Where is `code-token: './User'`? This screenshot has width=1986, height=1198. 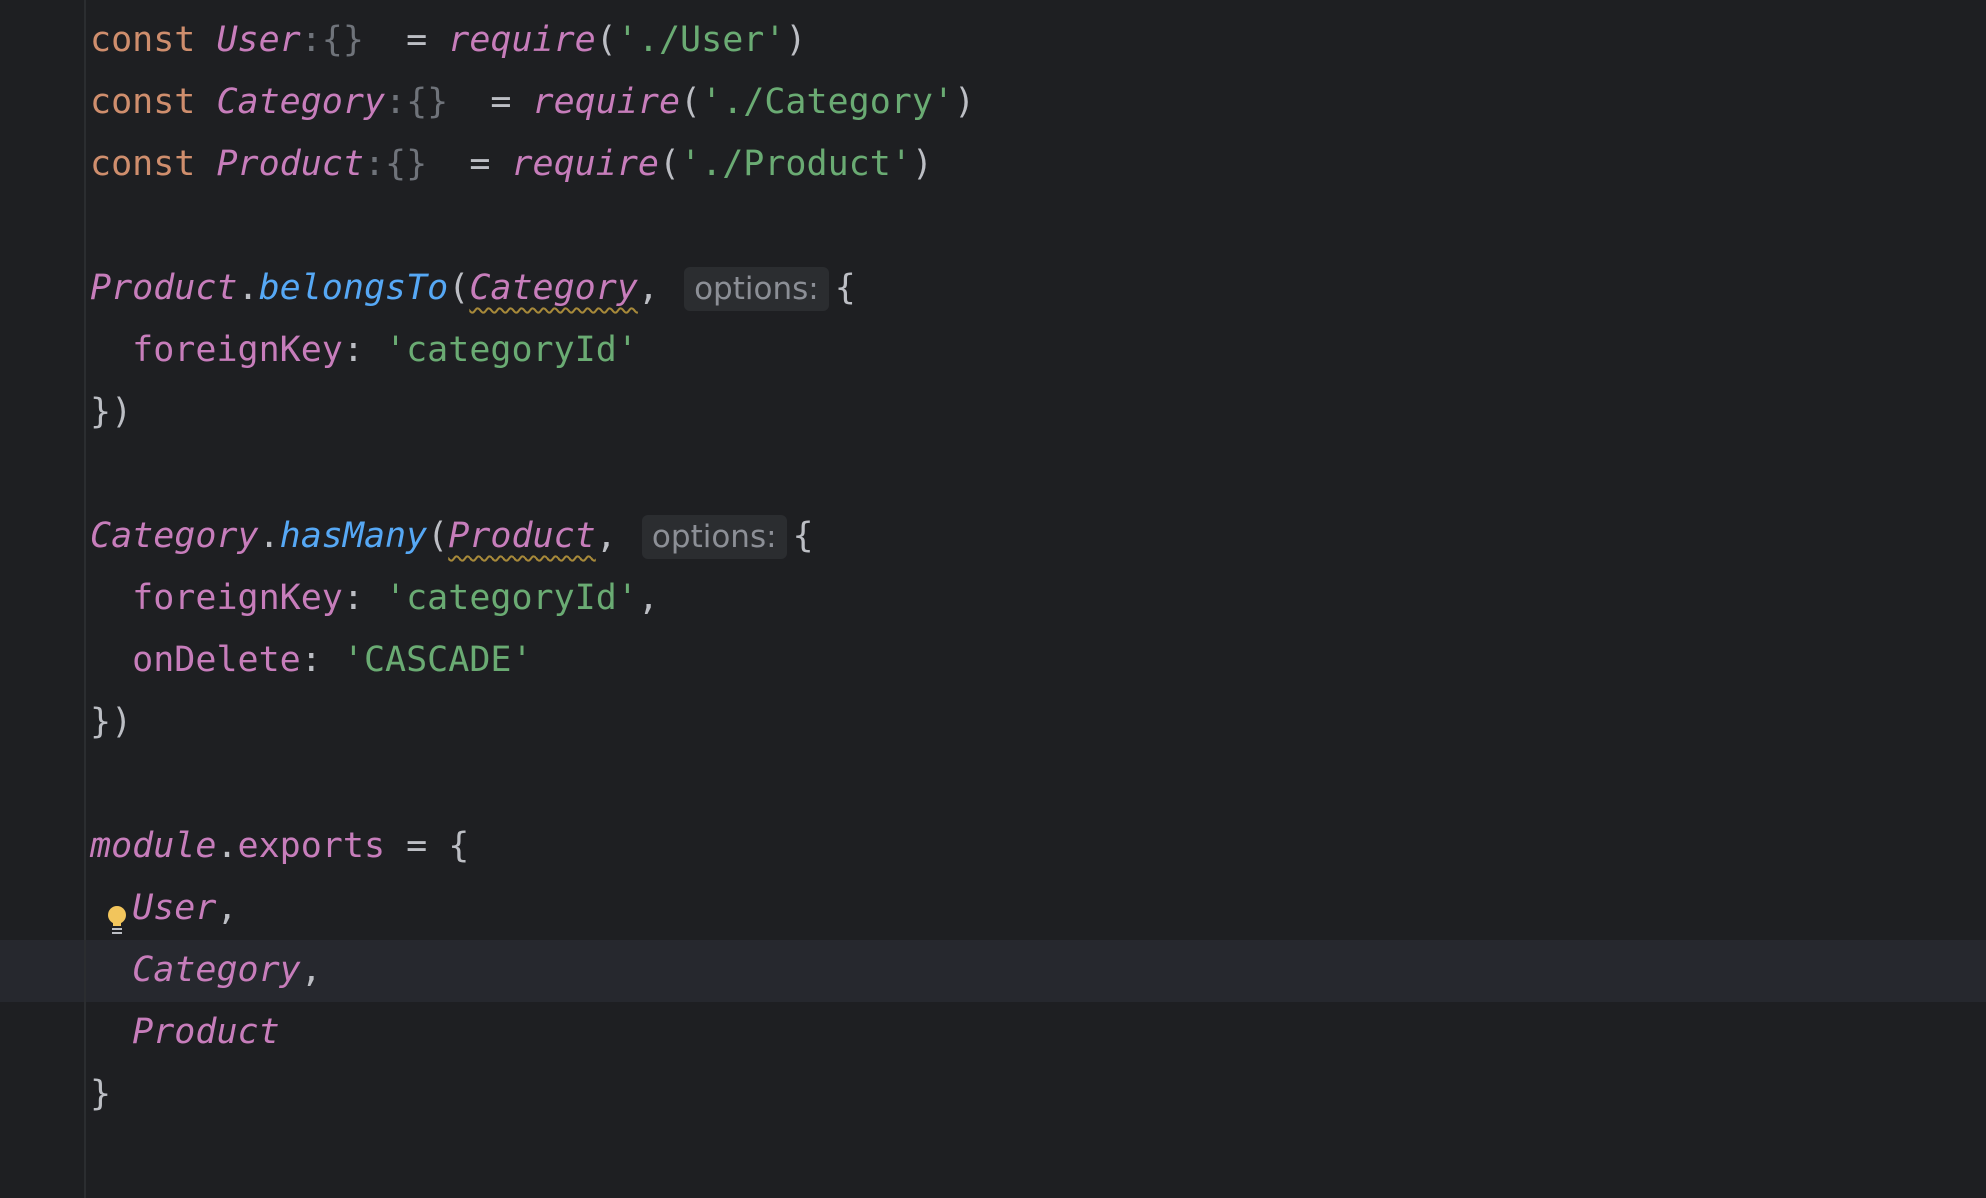 code-token: './User' is located at coordinates (701, 40).